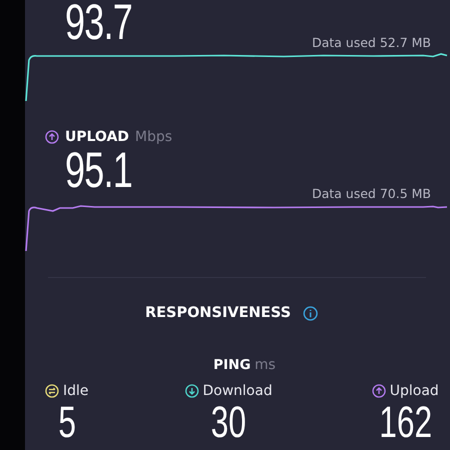 This screenshot has height=450, width=450. Describe the element at coordinates (371, 193) in the screenshot. I see `data-used-text: Data used 70.5 MB` at that location.